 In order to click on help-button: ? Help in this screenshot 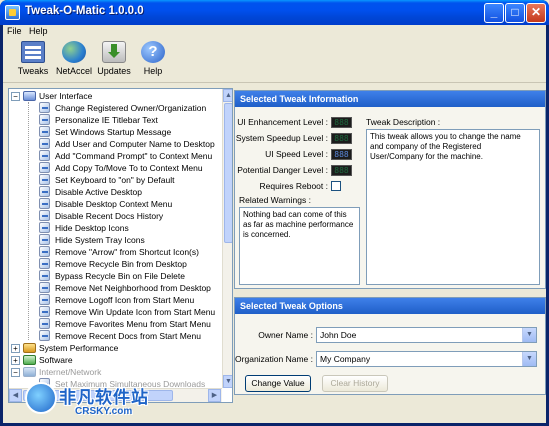, I will do `click(153, 61)`.